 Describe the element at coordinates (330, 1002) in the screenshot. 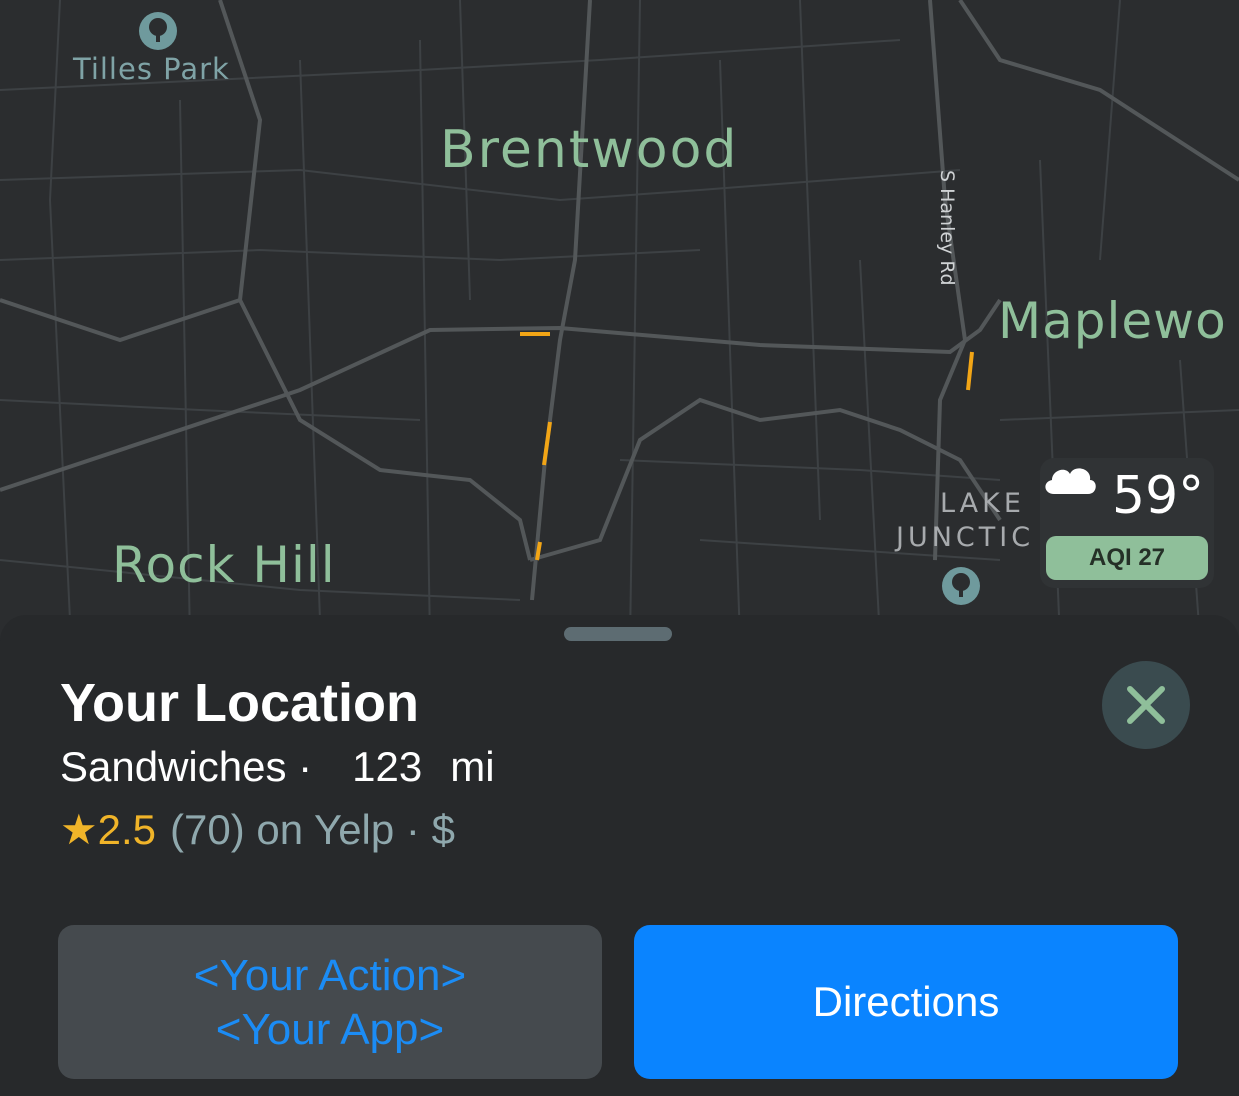

I see `your-action-button: <Your Action> <Your App>` at that location.